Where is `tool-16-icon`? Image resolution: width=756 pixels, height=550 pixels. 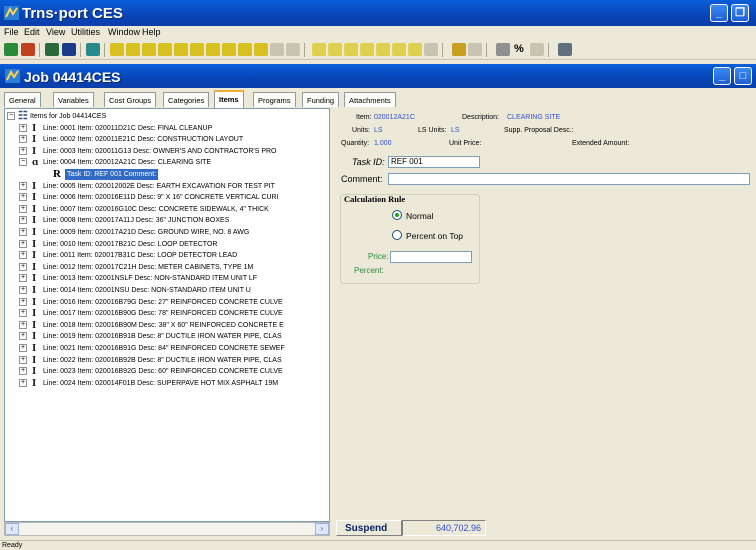
tool-16-icon is located at coordinates (367, 49).